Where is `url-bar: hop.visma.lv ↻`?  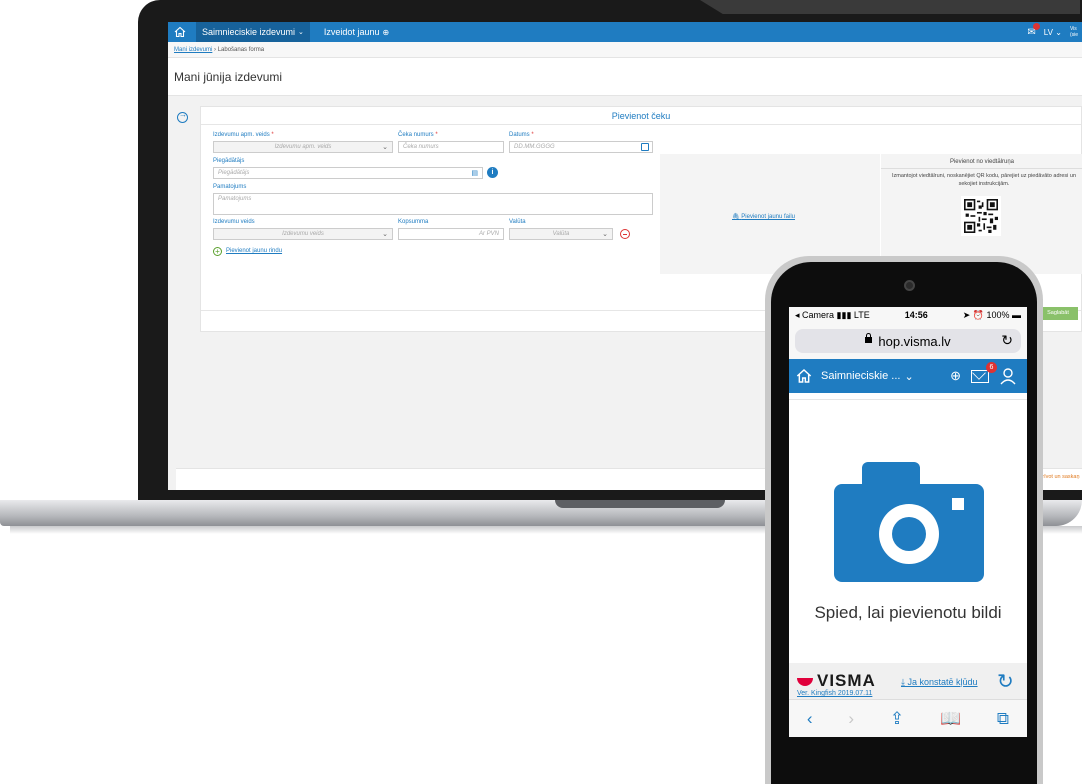 url-bar: hop.visma.lv ↻ is located at coordinates (908, 341).